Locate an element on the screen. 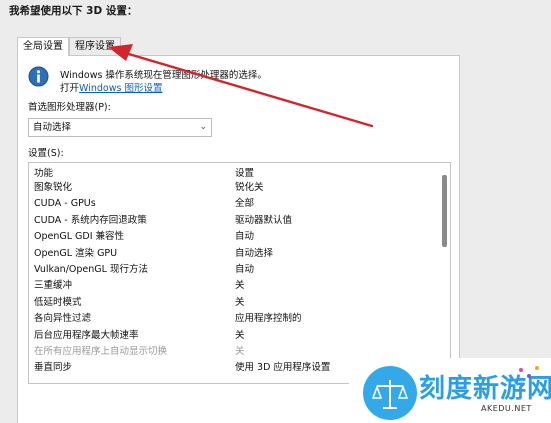 The height and width of the screenshot is (423, 551). column-header-setting: 设置 is located at coordinates (244, 172).